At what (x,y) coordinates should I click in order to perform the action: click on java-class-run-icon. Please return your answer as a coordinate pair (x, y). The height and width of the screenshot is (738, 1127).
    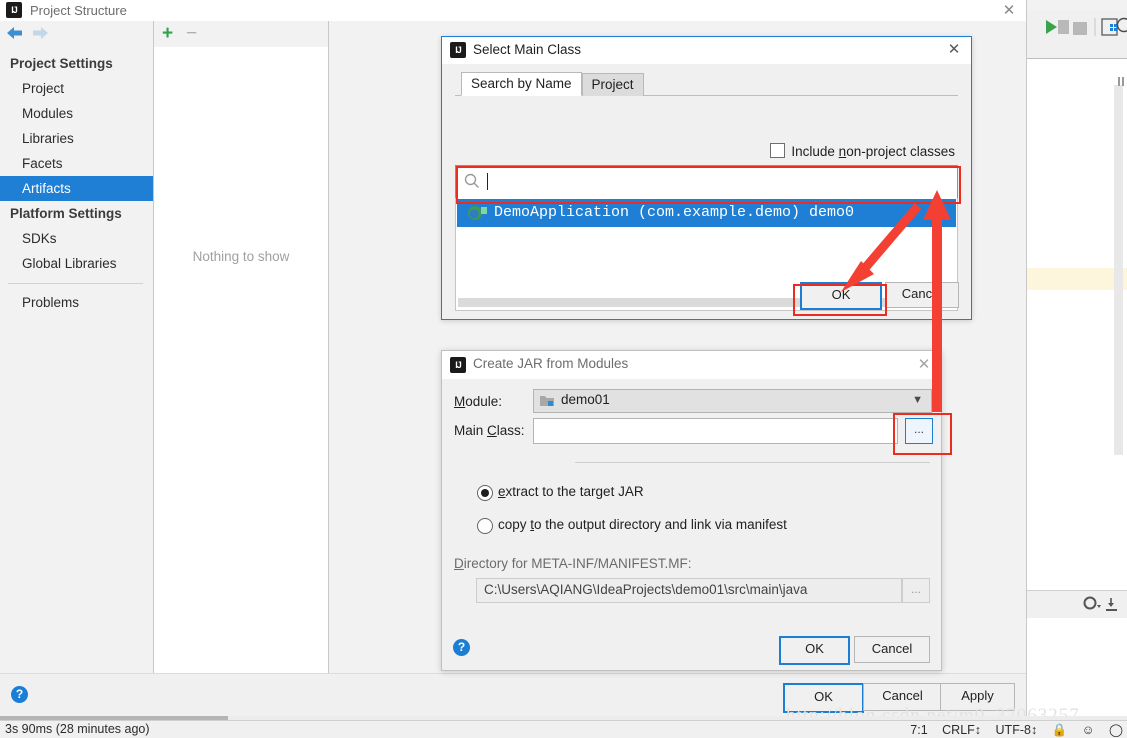
    Looking at the image, I should click on (477, 213).